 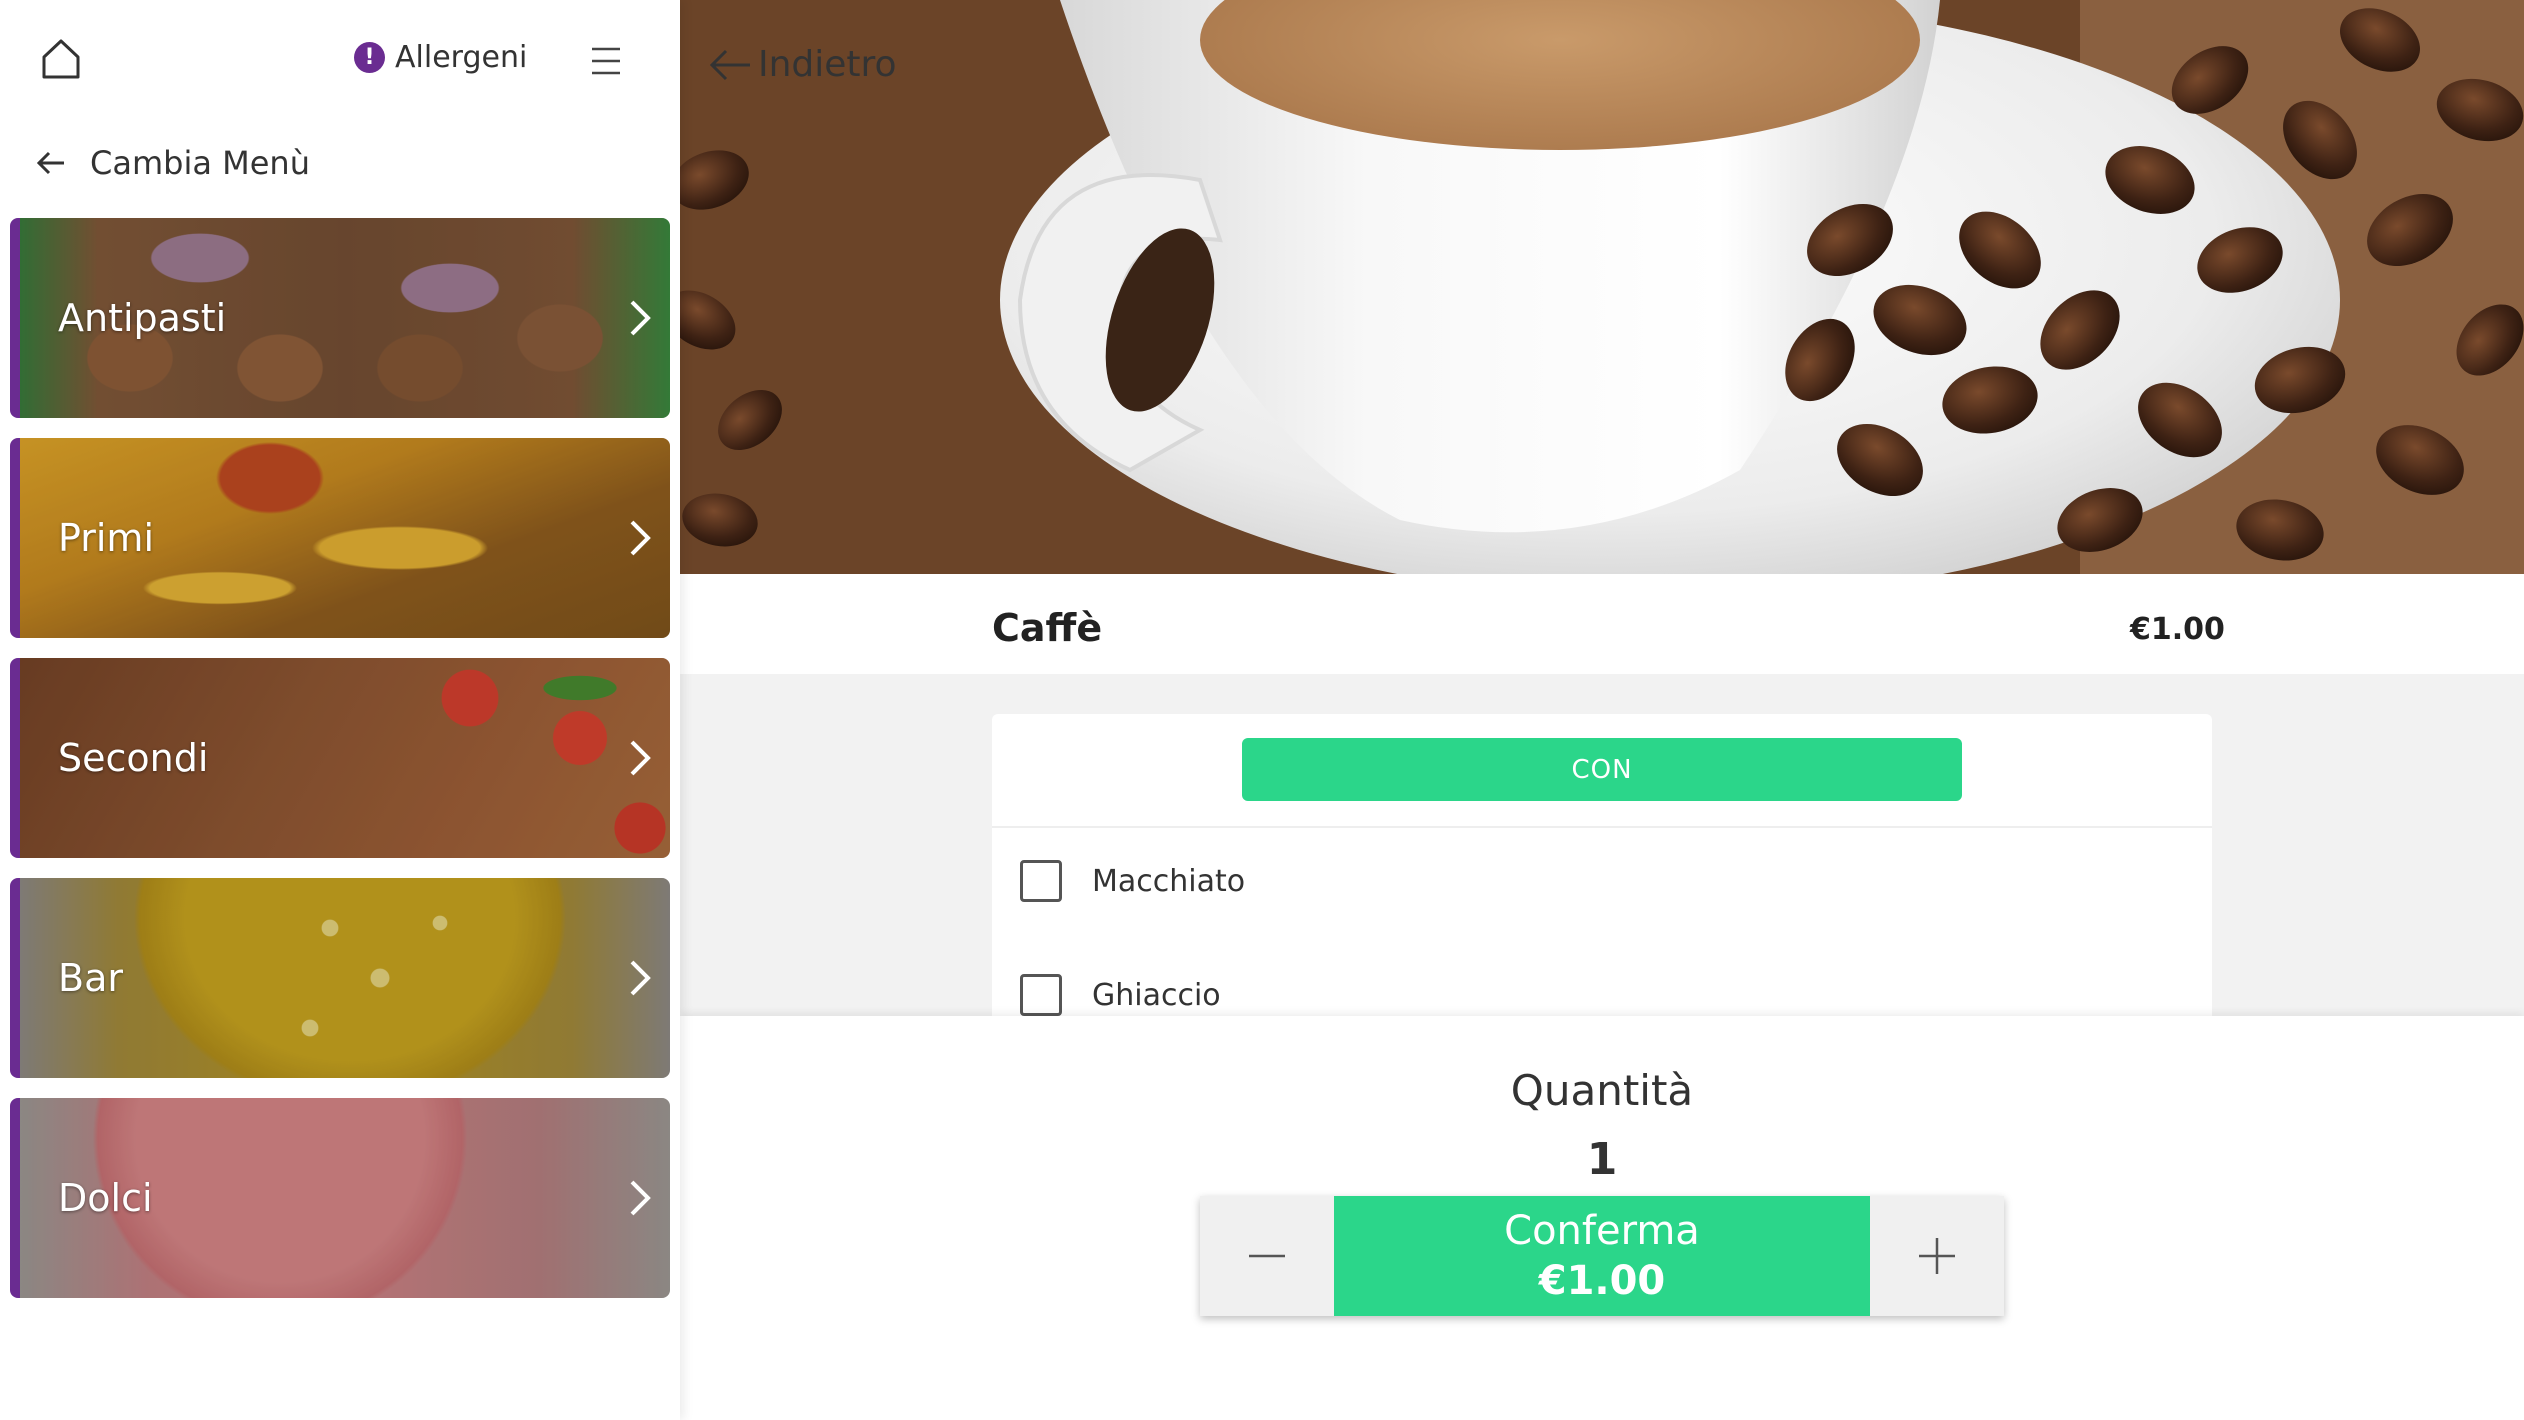 What do you see at coordinates (1169, 881) in the screenshot?
I see `option-label: Macchiato` at bounding box center [1169, 881].